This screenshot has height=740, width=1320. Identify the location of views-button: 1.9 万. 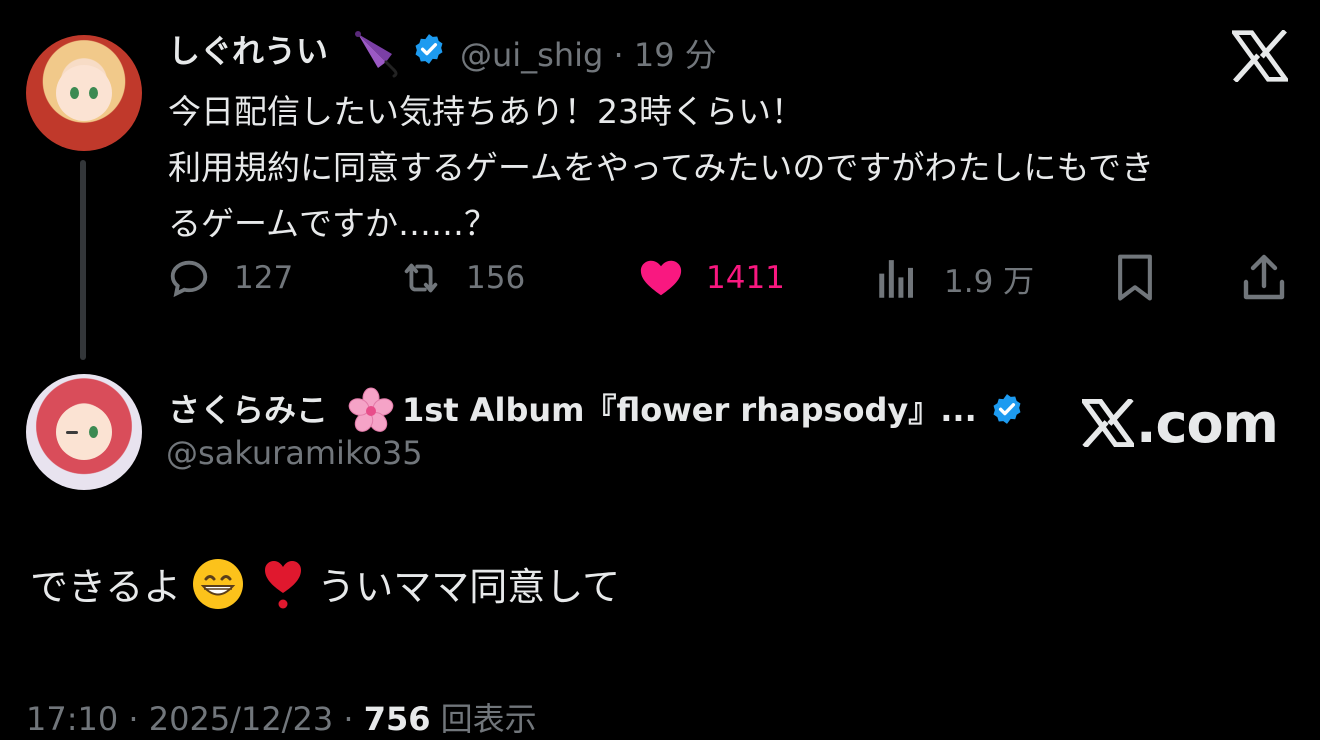
(955, 278).